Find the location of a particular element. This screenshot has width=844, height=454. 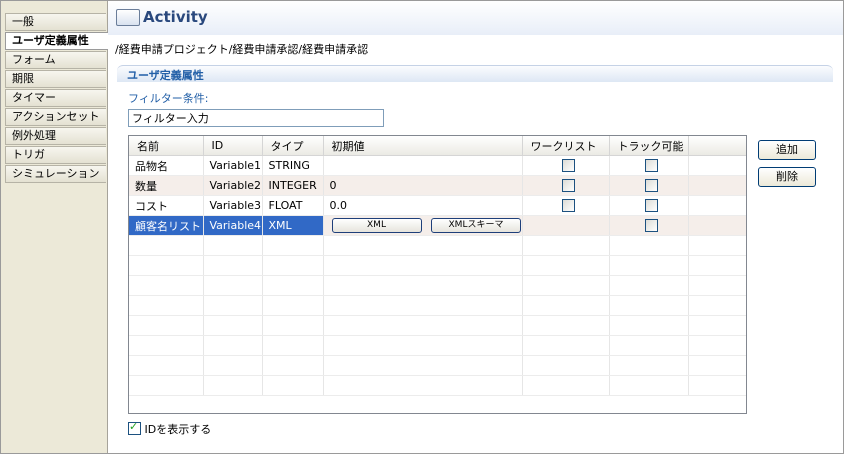

tab-user-defined-attributes: ユーザ定義属性 is located at coordinates (56, 41).